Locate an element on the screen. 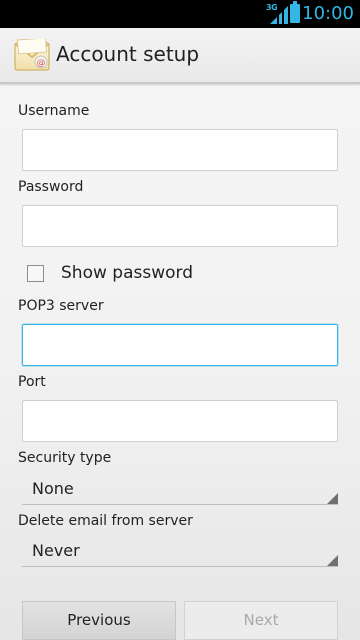  password-label: Password is located at coordinates (51, 187).